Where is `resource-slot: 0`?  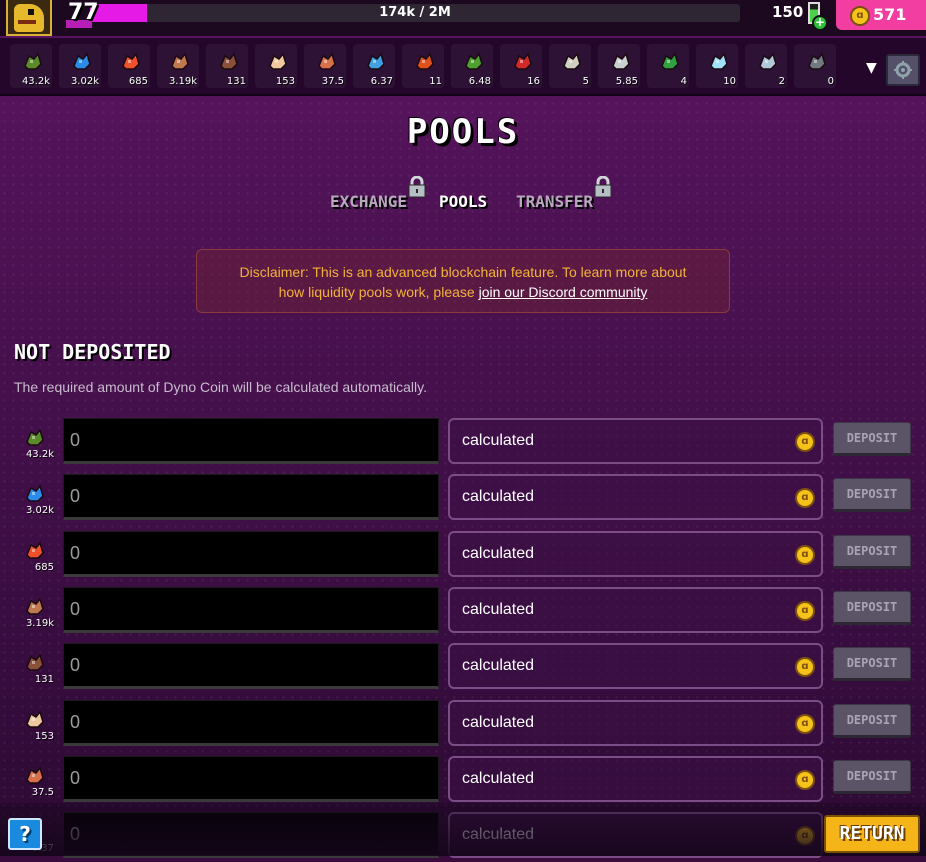 resource-slot: 0 is located at coordinates (815, 66).